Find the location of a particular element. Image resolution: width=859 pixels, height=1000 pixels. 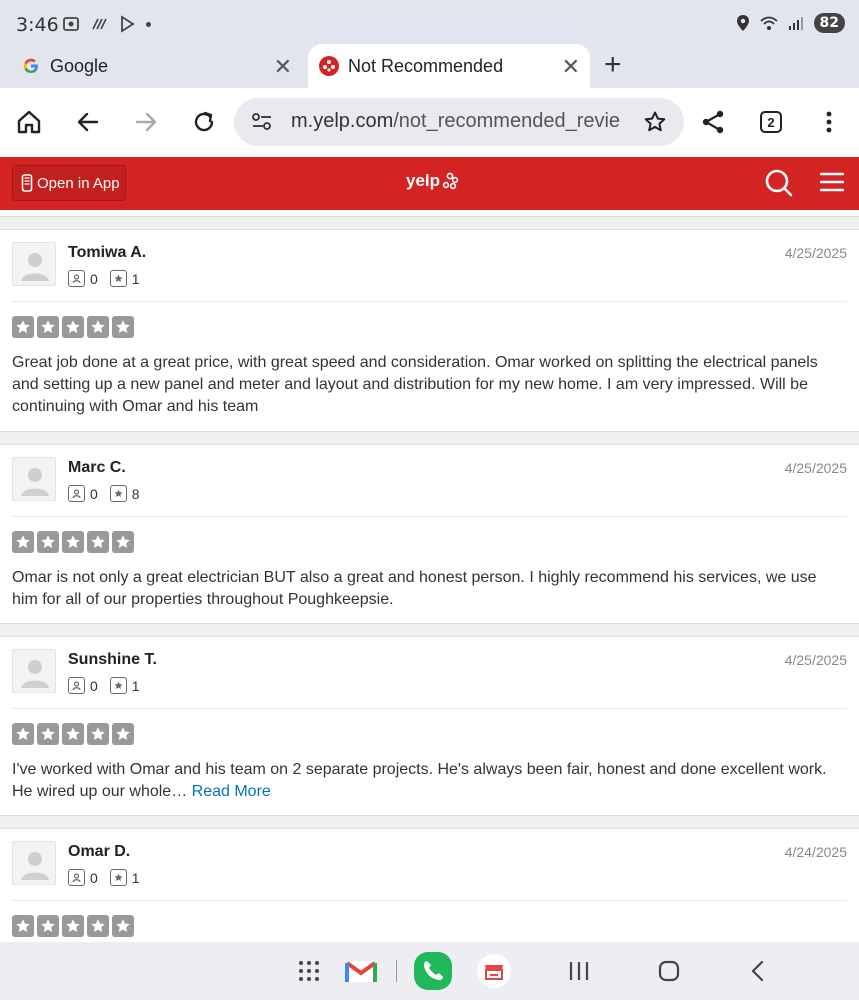

yelp-header: Open in App yelp is located at coordinates (429, 183).